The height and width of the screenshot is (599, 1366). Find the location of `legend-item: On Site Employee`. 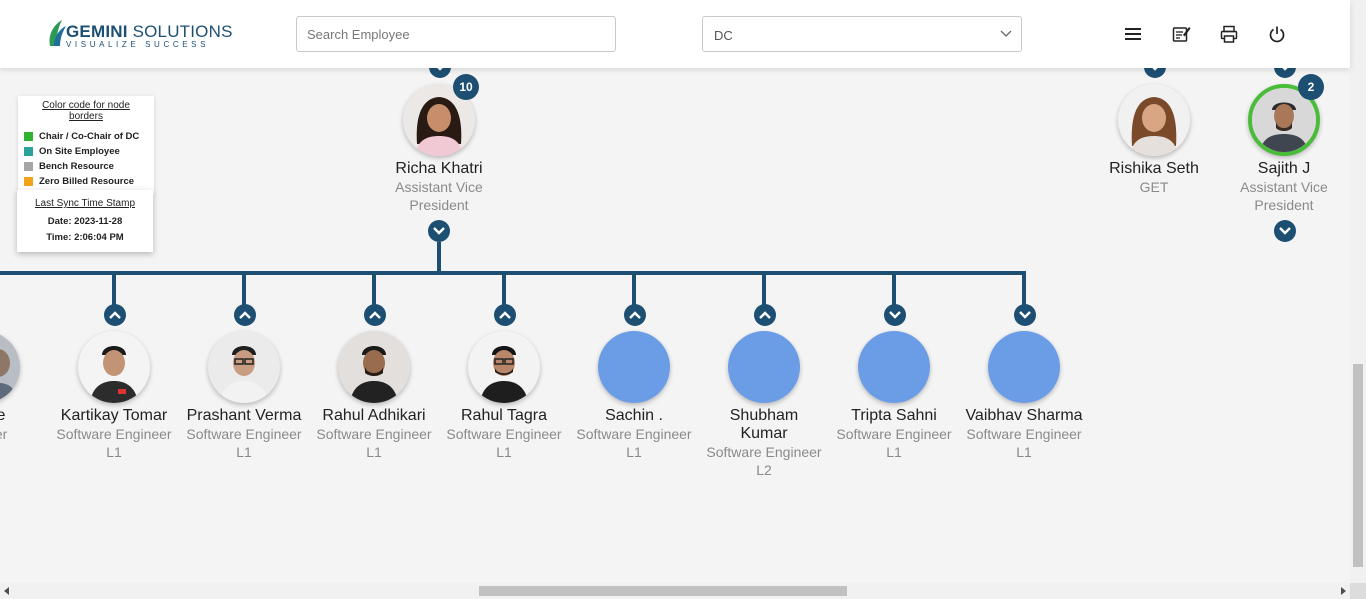

legend-item: On Site Employee is located at coordinates (86, 151).